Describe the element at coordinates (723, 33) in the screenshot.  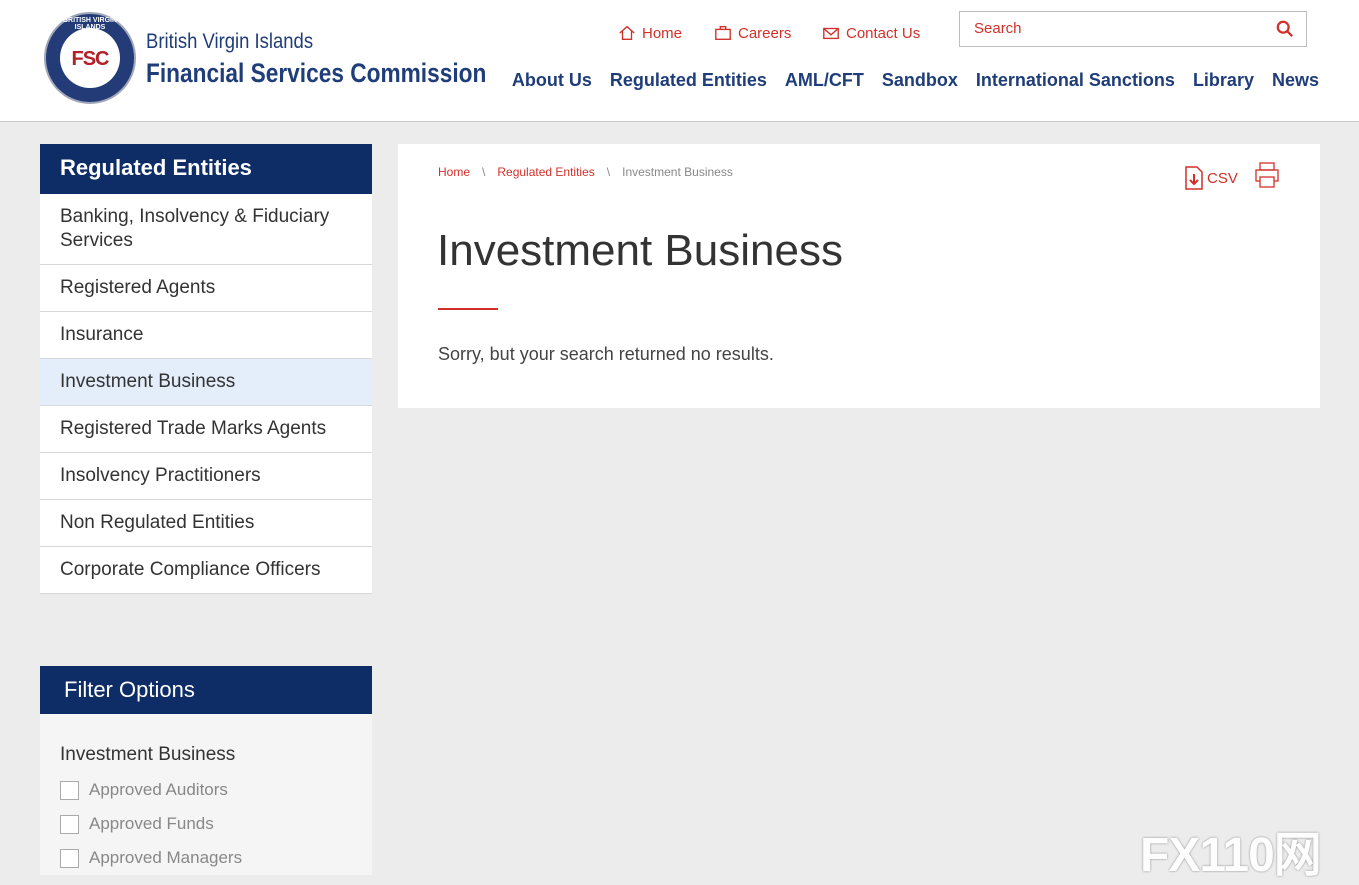
I see `briefcase-icon` at that location.